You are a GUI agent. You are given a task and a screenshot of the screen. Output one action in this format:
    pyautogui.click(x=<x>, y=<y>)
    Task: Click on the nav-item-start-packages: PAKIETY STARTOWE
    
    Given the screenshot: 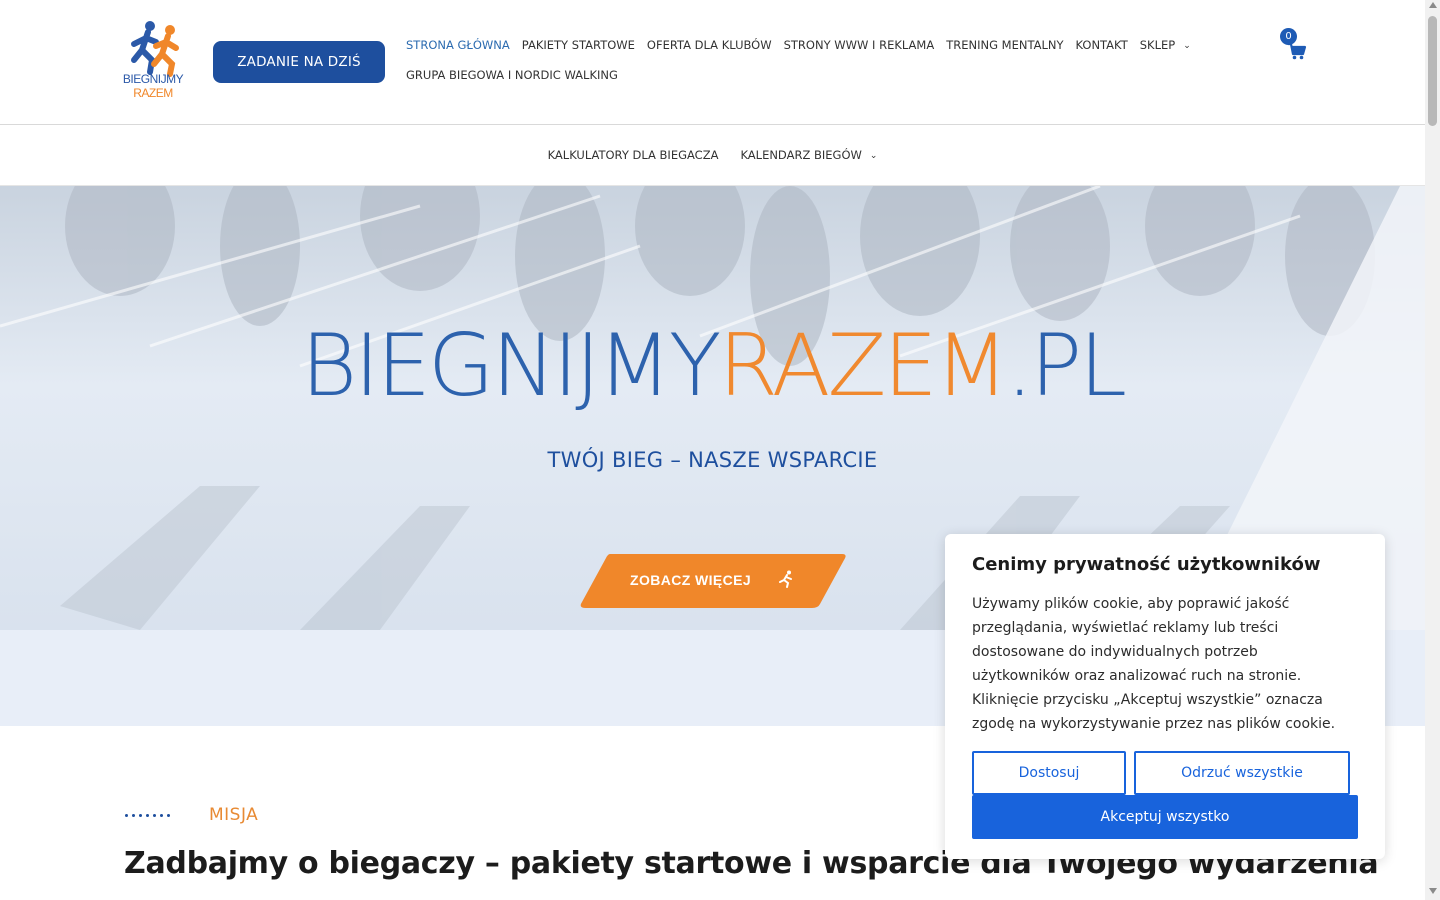 What is the action you would take?
    pyautogui.click(x=578, y=45)
    